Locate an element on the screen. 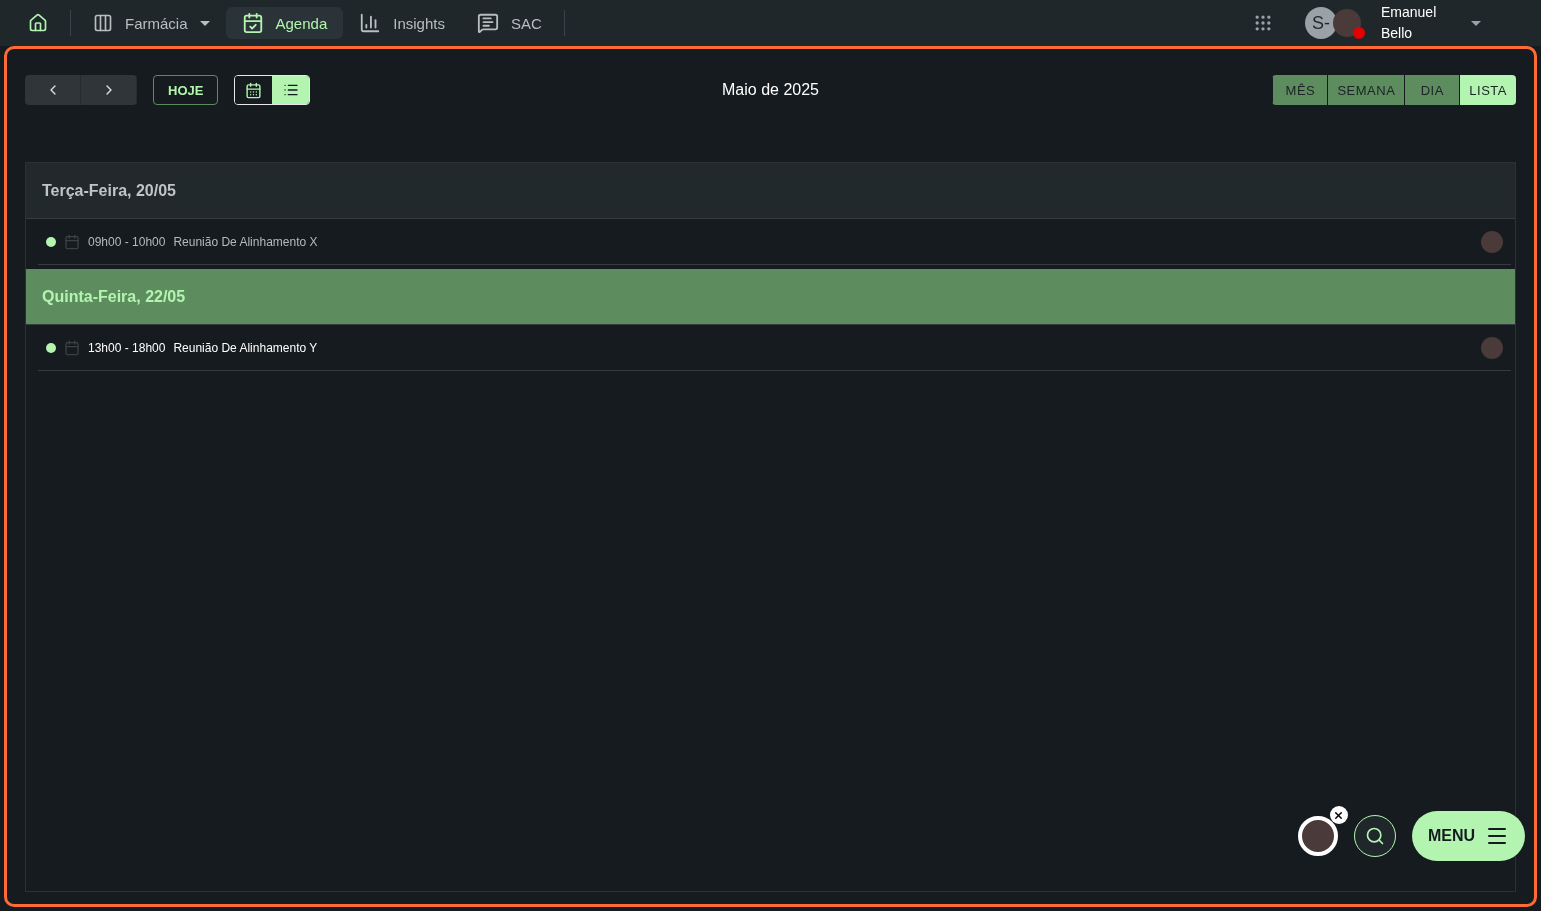 Image resolution: width=1541 pixels, height=911 pixels. view-tab: SEMANA is located at coordinates (1366, 90).